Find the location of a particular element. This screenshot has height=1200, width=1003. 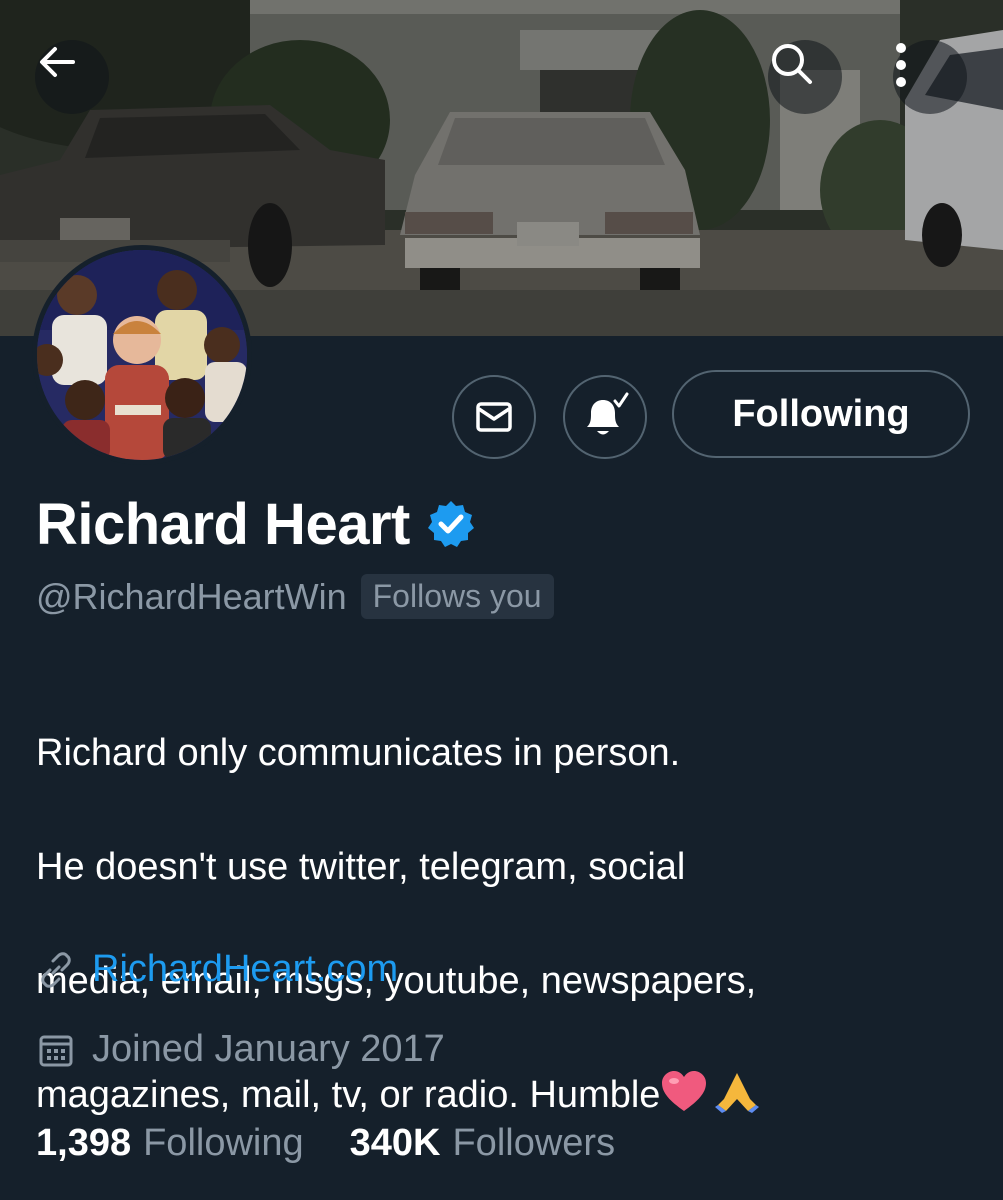

stats-row: 1,398 Following 340K Followers is located at coordinates (325, 1143).